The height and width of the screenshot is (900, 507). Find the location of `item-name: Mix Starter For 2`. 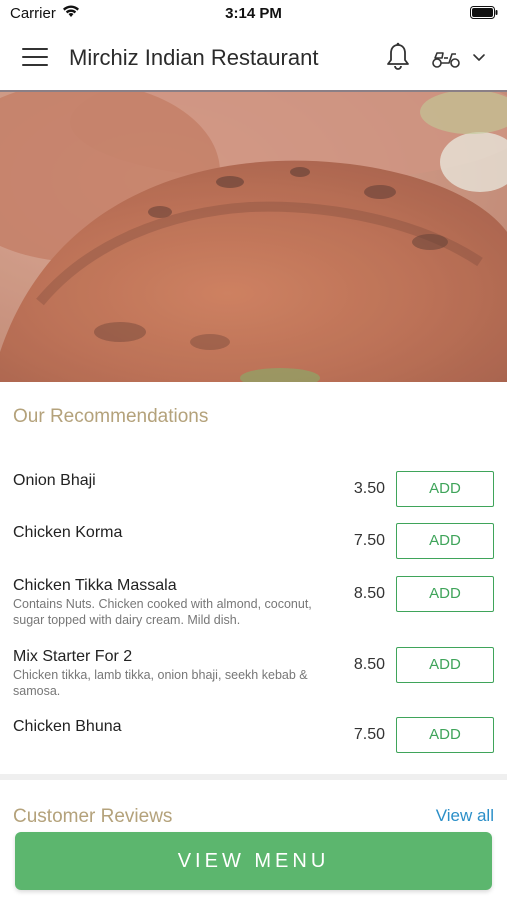

item-name: Mix Starter For 2 is located at coordinates (73, 656).